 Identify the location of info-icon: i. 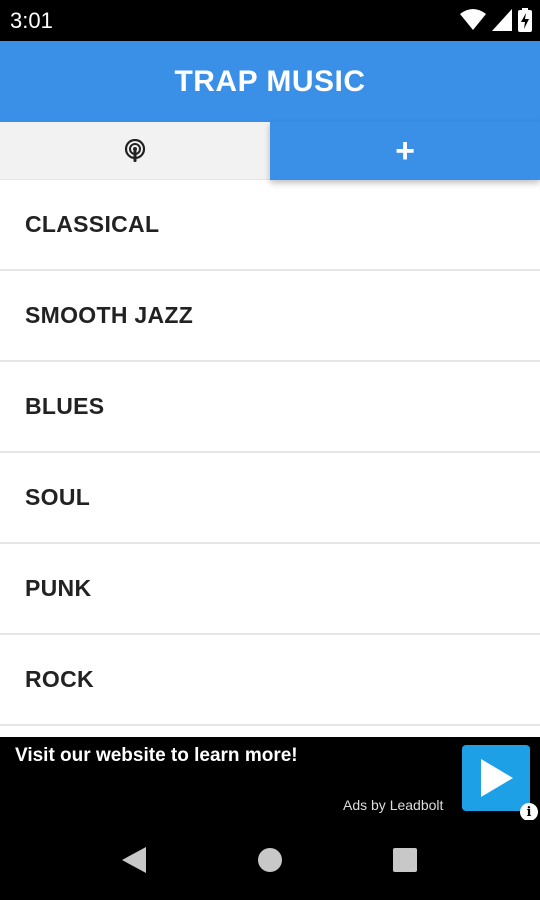
(529, 812).